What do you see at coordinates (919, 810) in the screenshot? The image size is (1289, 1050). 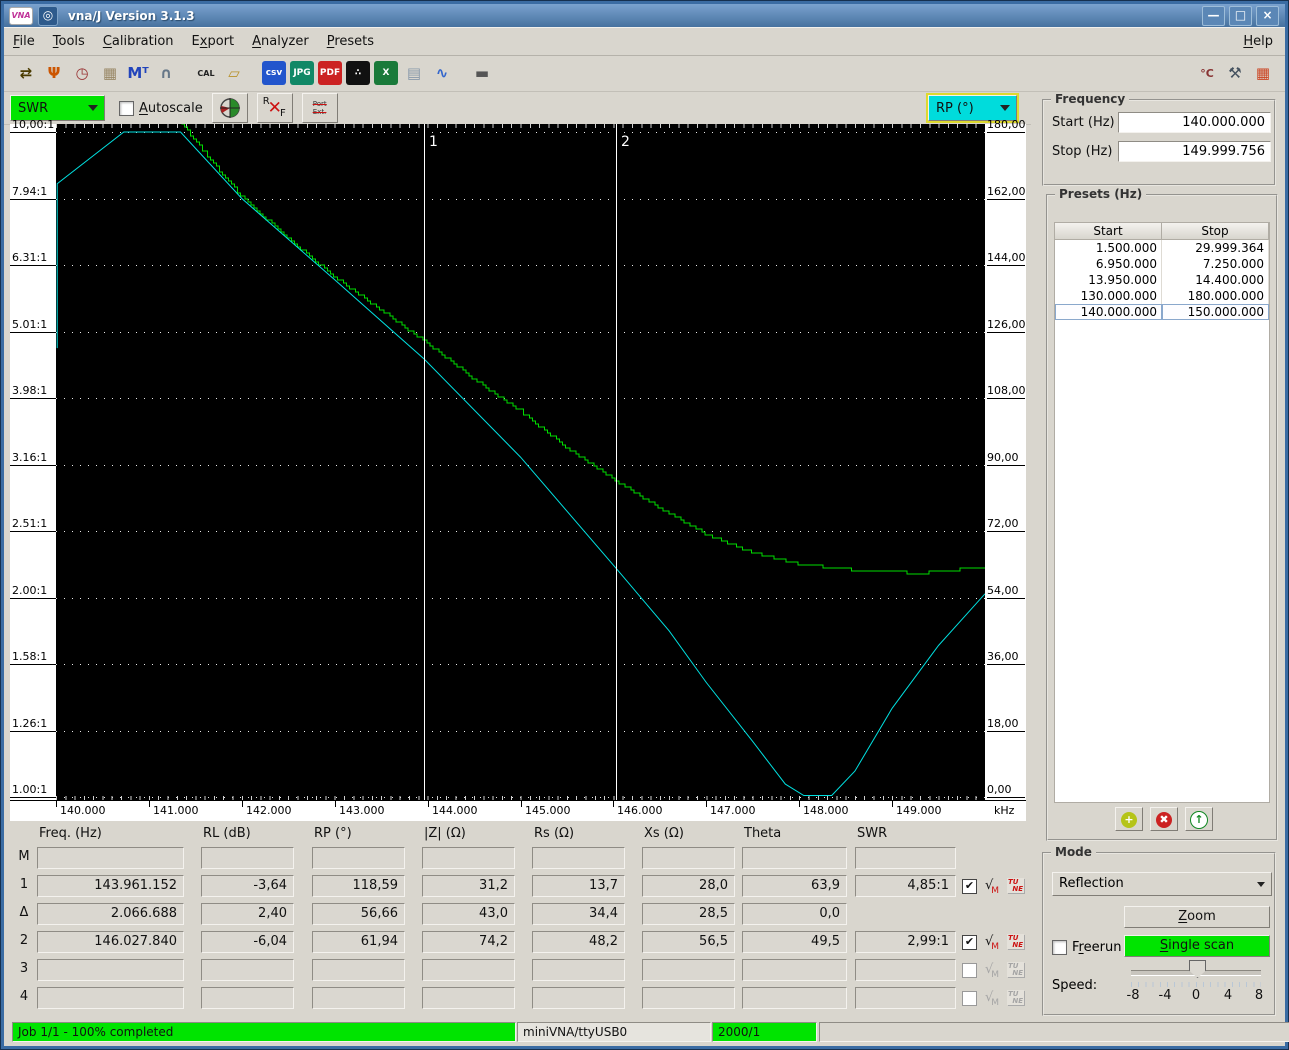 I see `freq-tick-label: 149.000` at bounding box center [919, 810].